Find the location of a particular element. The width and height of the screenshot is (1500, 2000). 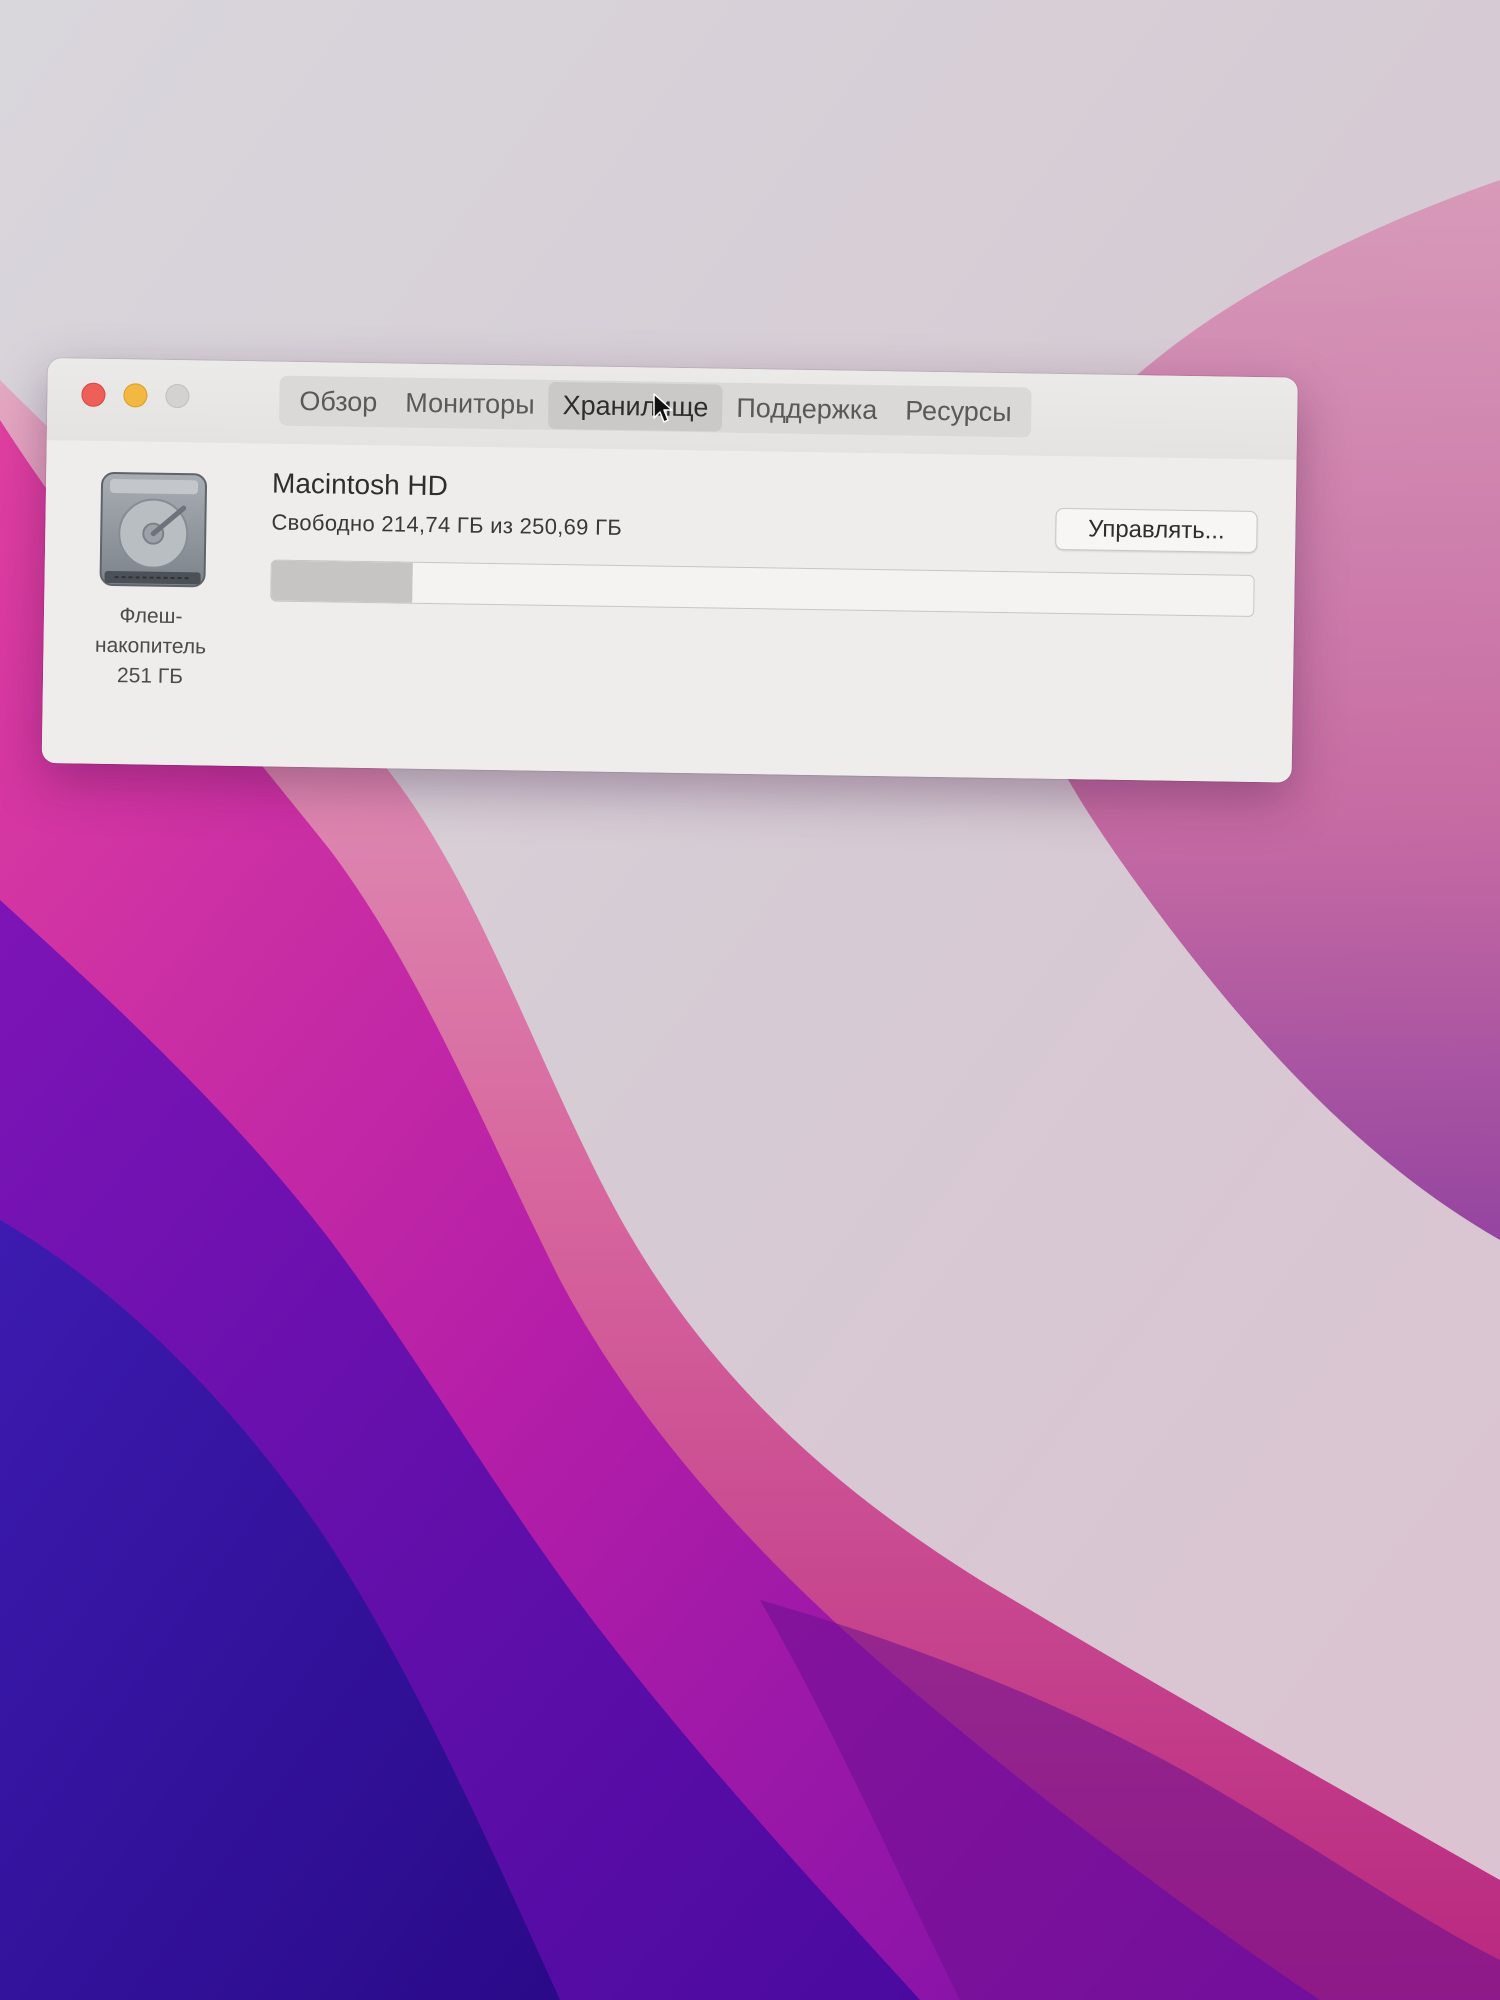

close-window-button is located at coordinates (93, 394).